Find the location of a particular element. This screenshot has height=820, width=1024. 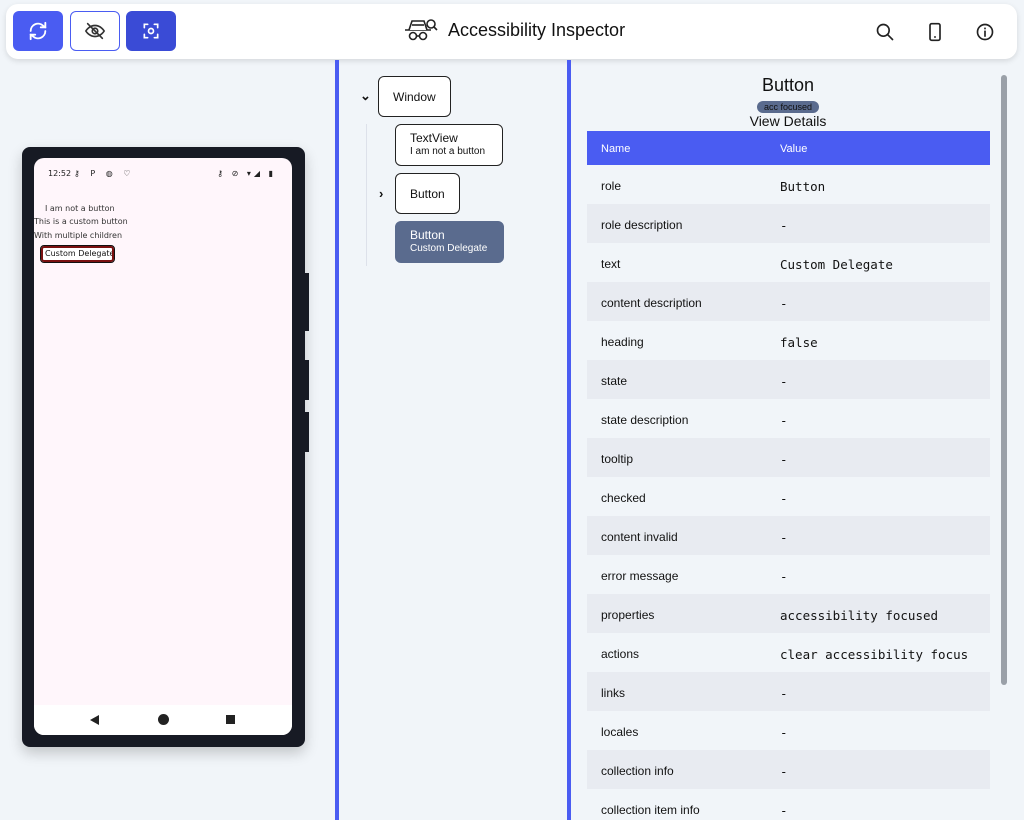

table-row: content invalid - is located at coordinates (788, 535).